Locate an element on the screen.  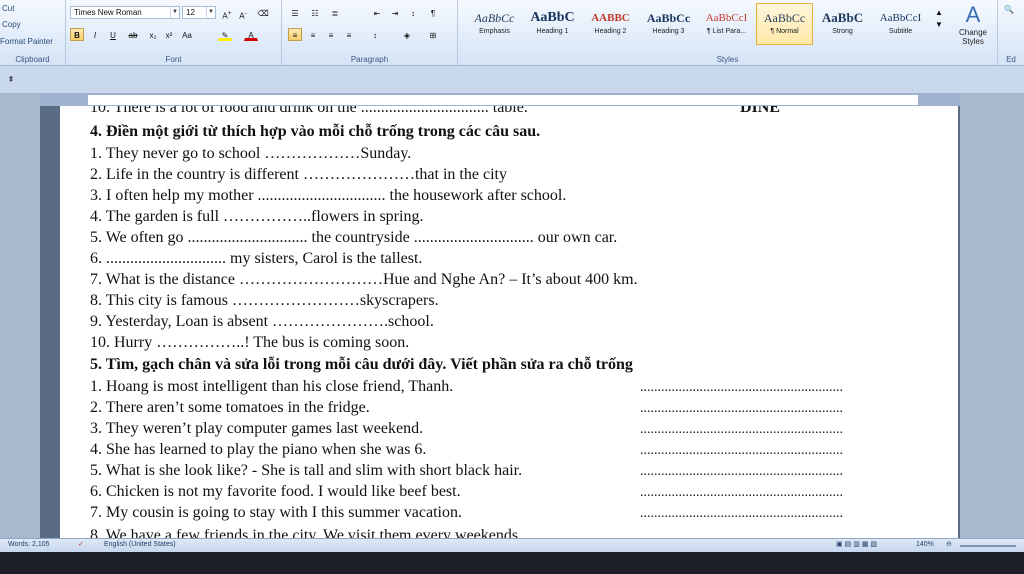
decrease-indent-icon: ⇤ is located at coordinates (377, 12).